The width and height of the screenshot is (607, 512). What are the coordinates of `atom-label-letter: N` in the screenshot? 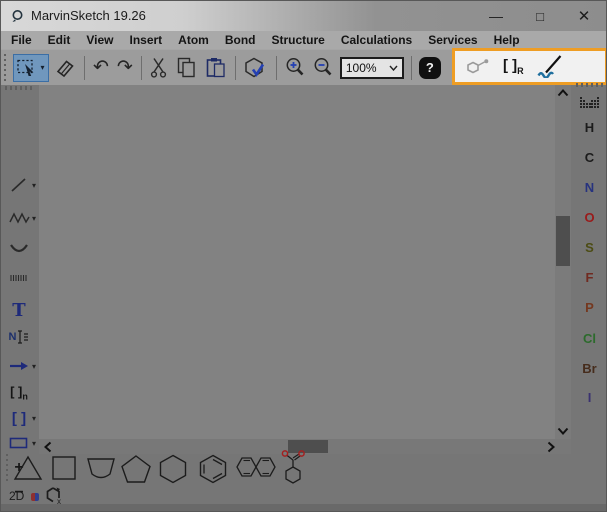 It's located at (12, 337).